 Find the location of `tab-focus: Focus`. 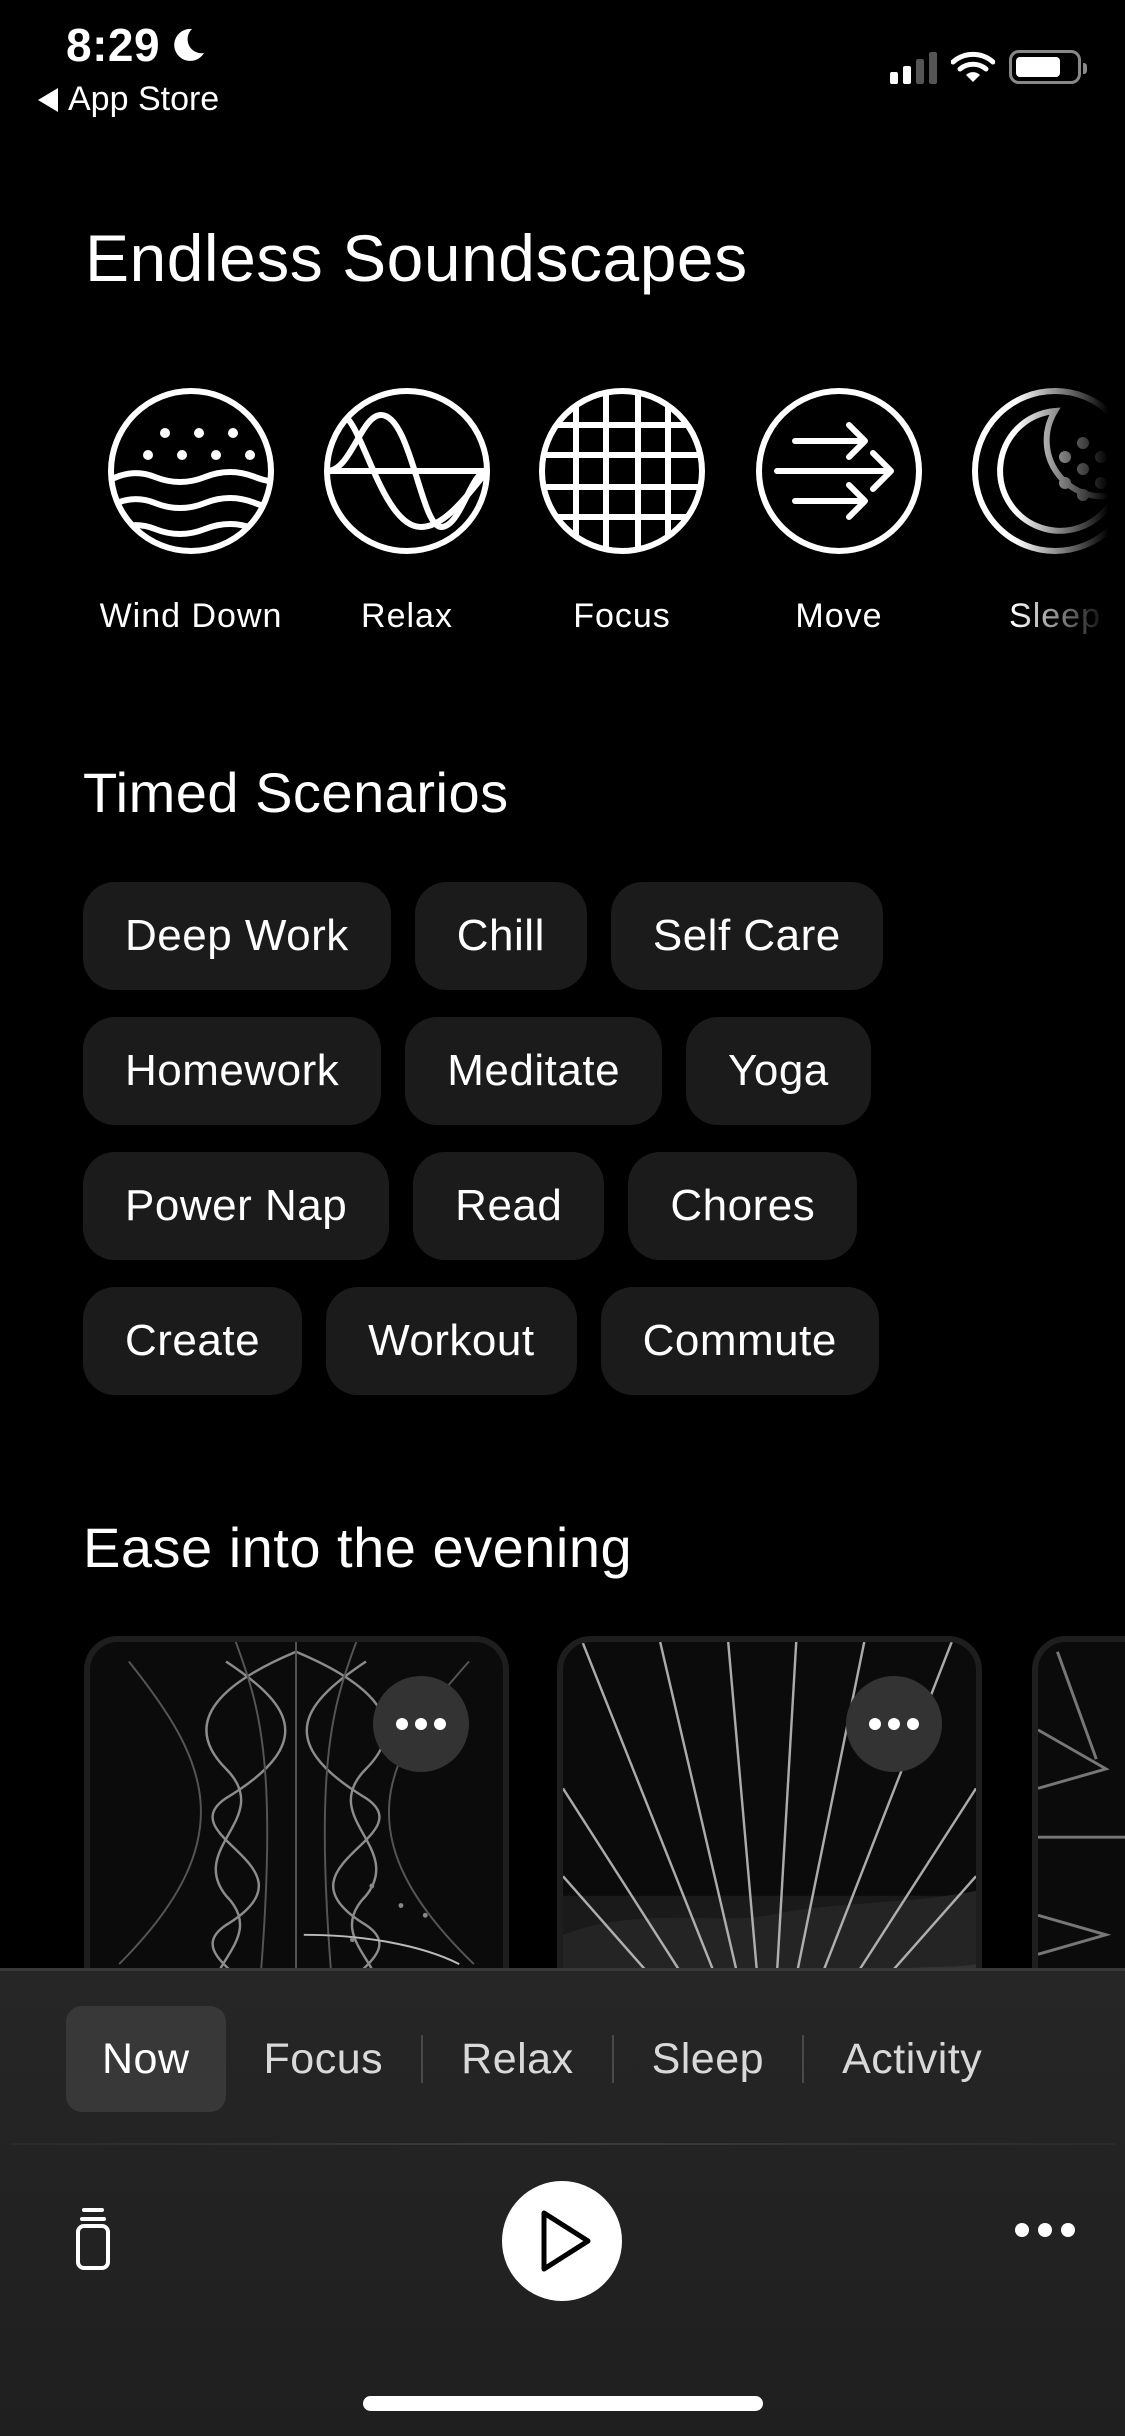

tab-focus: Focus is located at coordinates (324, 2059).